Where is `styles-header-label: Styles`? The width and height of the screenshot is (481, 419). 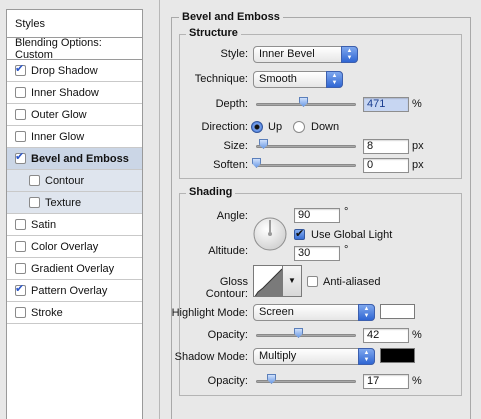
styles-header-label: Styles is located at coordinates (30, 23).